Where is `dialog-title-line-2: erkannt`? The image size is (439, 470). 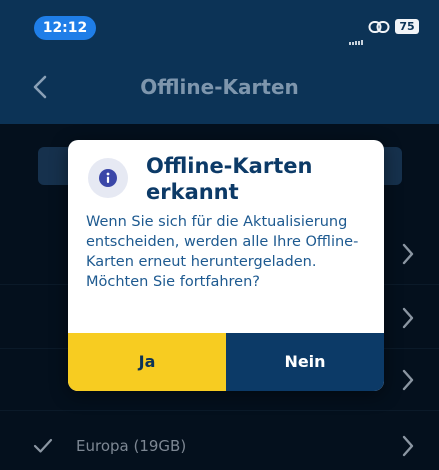 dialog-title-line-2: erkannt is located at coordinates (192, 192).